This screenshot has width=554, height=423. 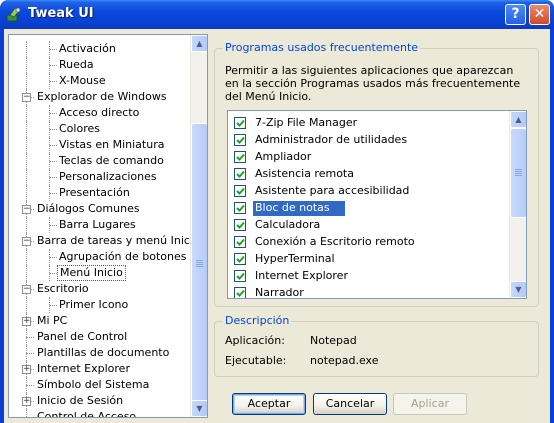 What do you see at coordinates (374, 208) in the screenshot?
I see `program-list-item: Bloc de notas` at bounding box center [374, 208].